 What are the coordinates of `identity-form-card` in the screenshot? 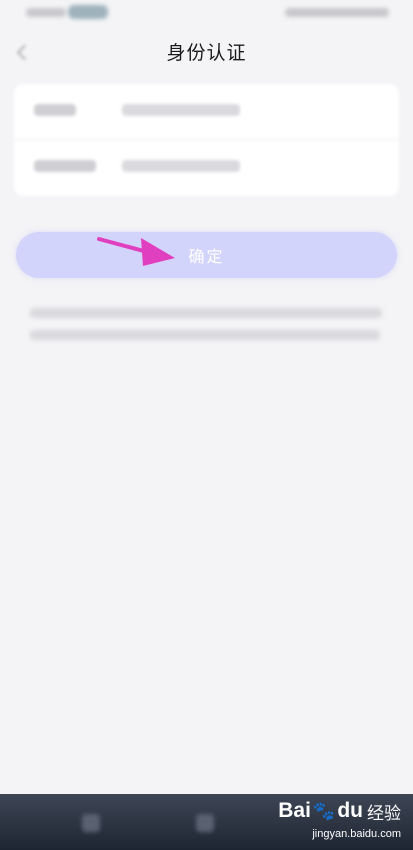 It's located at (206, 140).